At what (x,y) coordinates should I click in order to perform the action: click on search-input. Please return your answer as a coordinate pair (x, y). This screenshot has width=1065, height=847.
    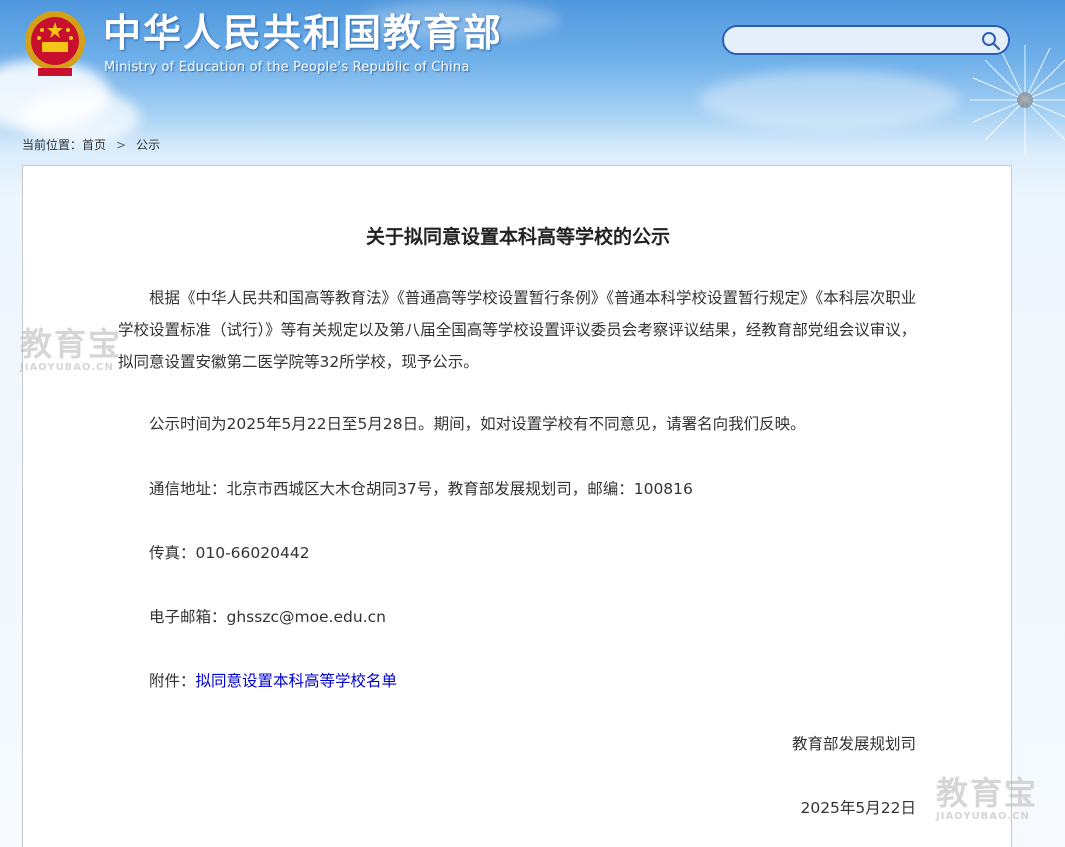
    Looking at the image, I should click on (860, 41).